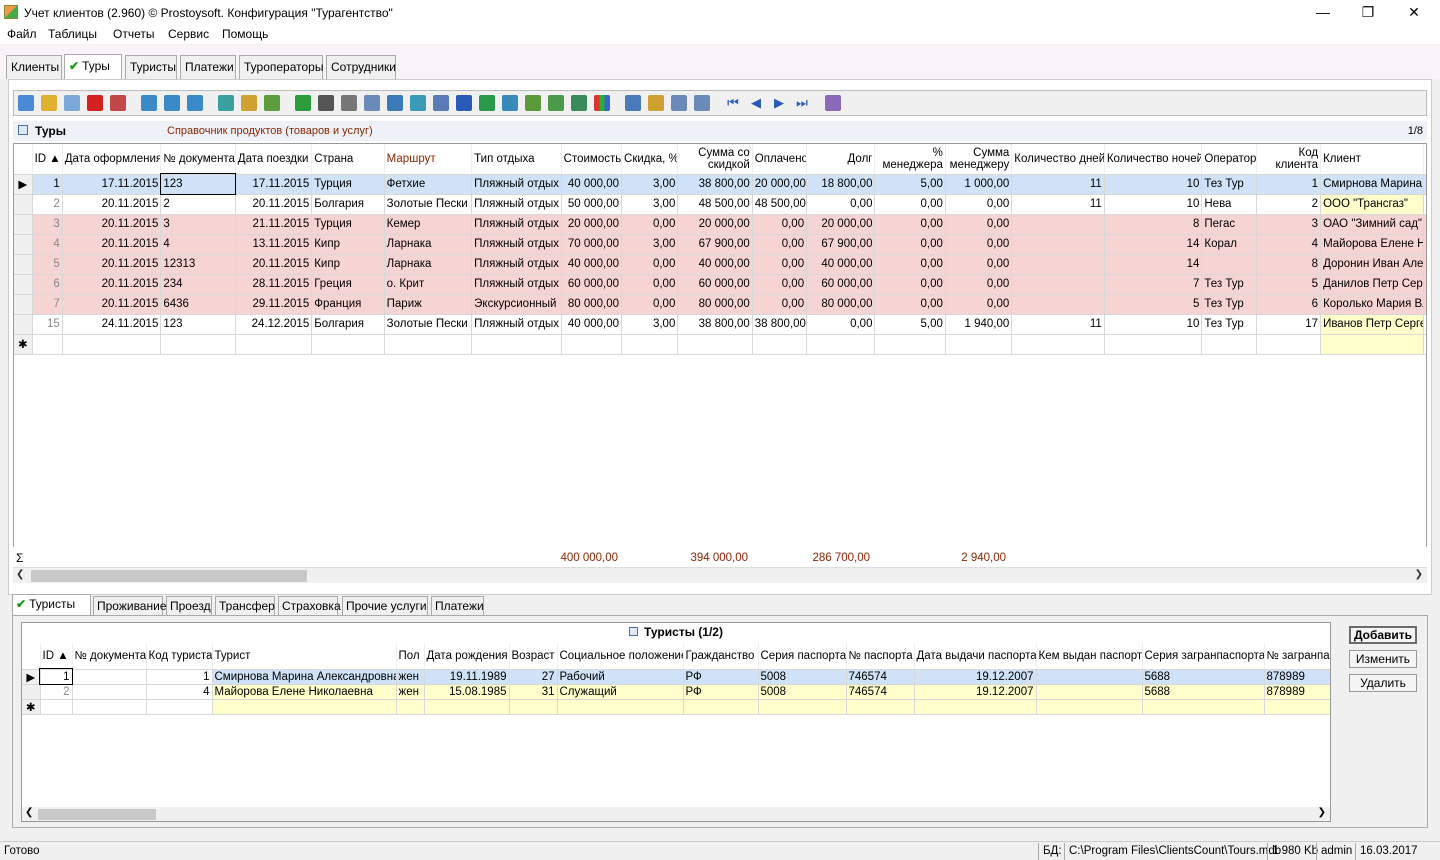 The width and height of the screenshot is (1440, 860). Describe the element at coordinates (112, 324) in the screenshot. I see `cell-date-issue: 24.11.2015` at that location.